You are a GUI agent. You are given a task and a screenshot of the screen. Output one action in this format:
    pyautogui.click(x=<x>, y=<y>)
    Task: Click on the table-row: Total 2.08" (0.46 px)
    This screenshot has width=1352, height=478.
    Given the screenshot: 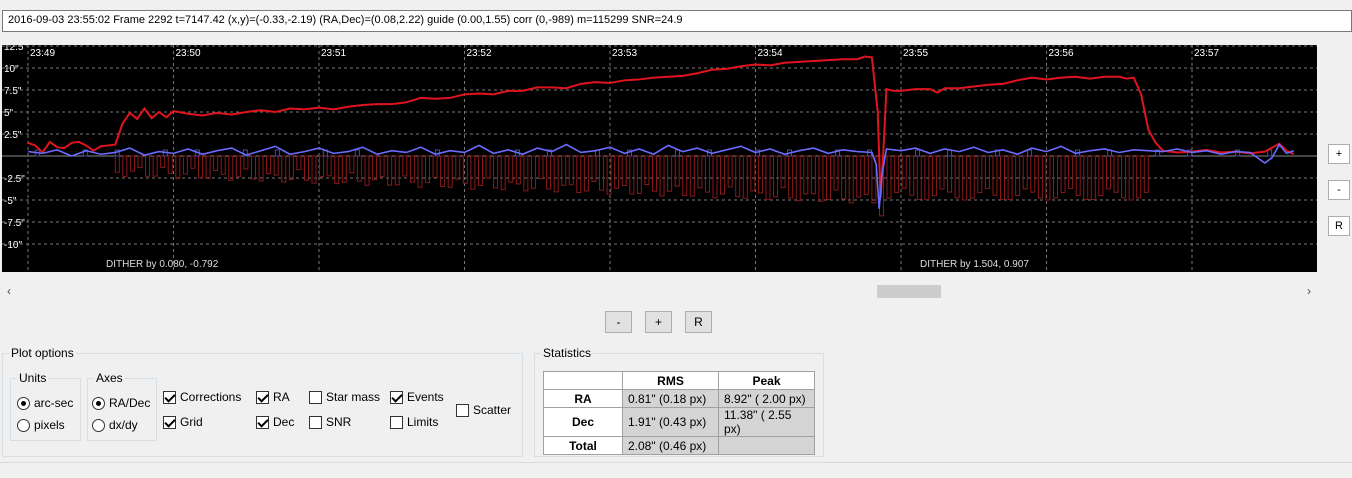 What is the action you would take?
    pyautogui.click(x=679, y=445)
    